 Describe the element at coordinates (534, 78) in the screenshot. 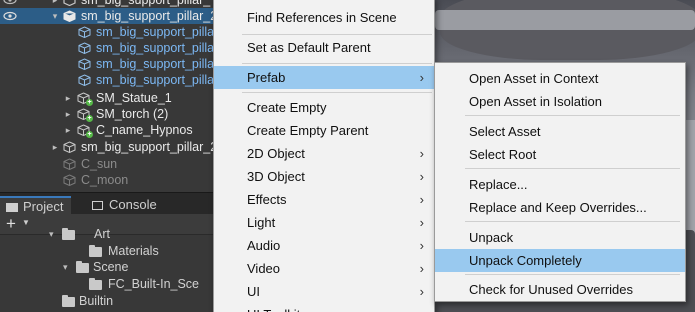

I see `menu-item-label: Open Asset in Context` at that location.